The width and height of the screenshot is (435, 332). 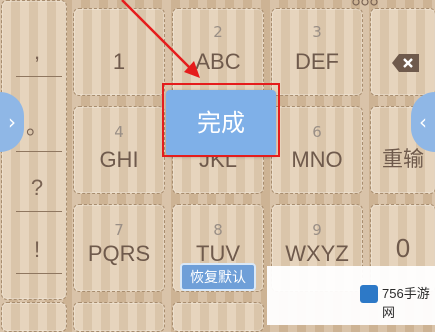 I want to click on key-3-digit: 3, so click(x=317, y=32).